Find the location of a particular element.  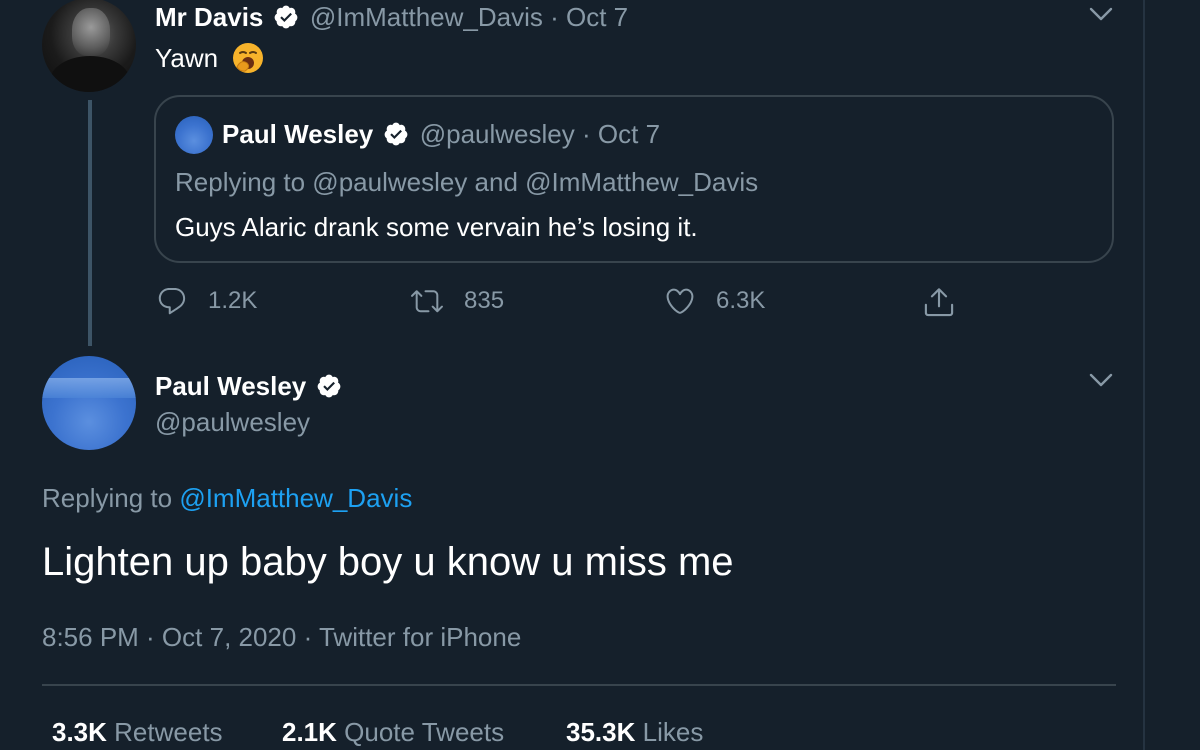

retweets-stat-count: 3.3K is located at coordinates (79, 732).